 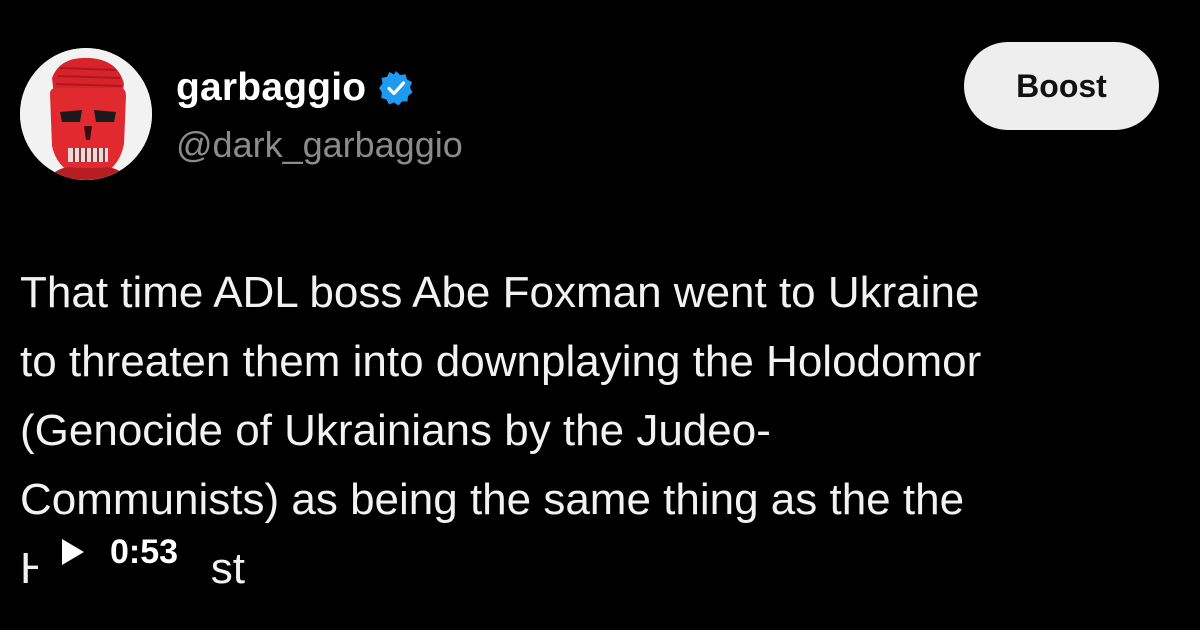 What do you see at coordinates (73, 552) in the screenshot?
I see `play-icon` at bounding box center [73, 552].